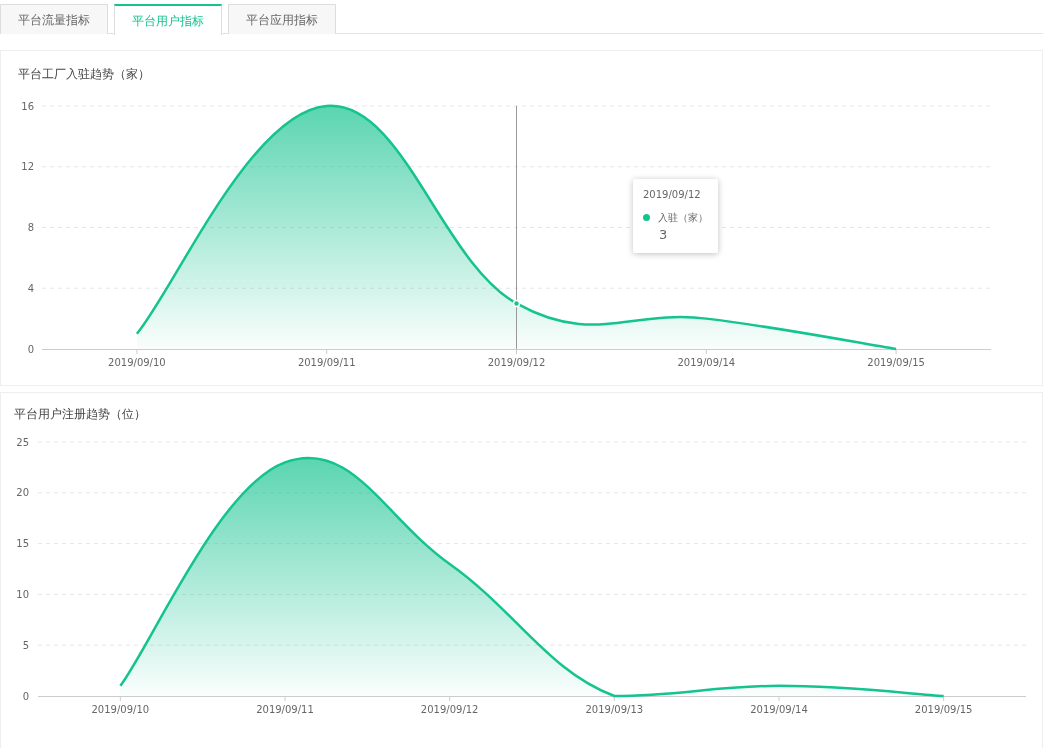 This screenshot has width=1043, height=748. Describe the element at coordinates (54, 19) in the screenshot. I see `tab: 平台流量指标` at that location.